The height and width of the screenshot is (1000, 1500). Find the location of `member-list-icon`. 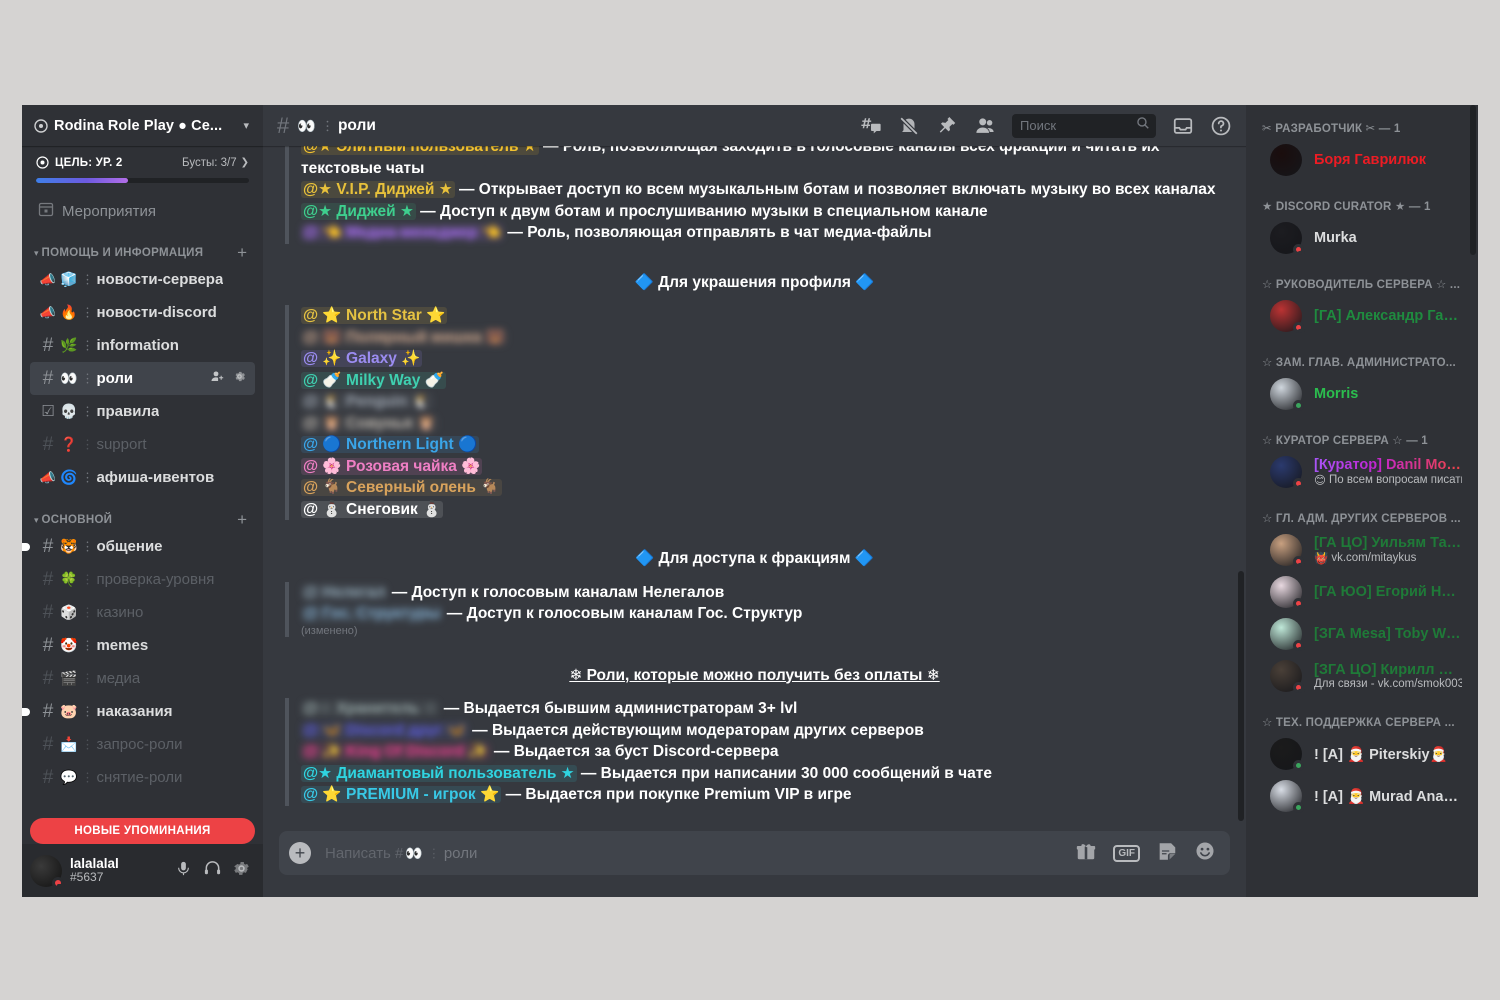

member-list-icon is located at coordinates (985, 126).